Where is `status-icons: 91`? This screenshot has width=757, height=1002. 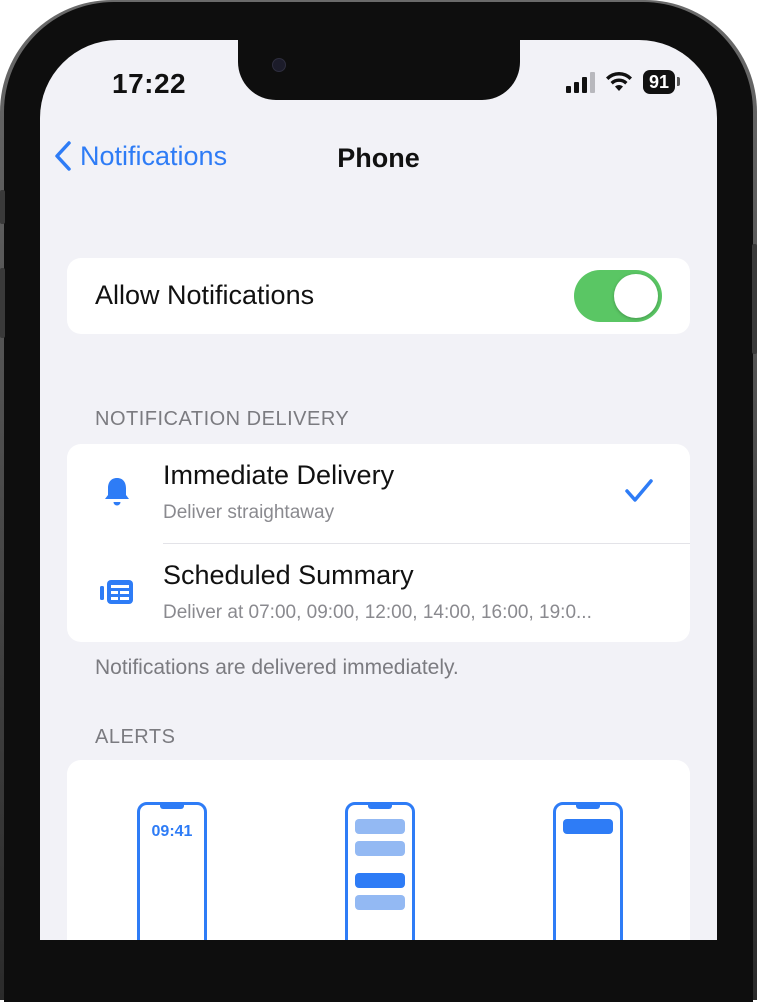
status-icons: 91 is located at coordinates (623, 82).